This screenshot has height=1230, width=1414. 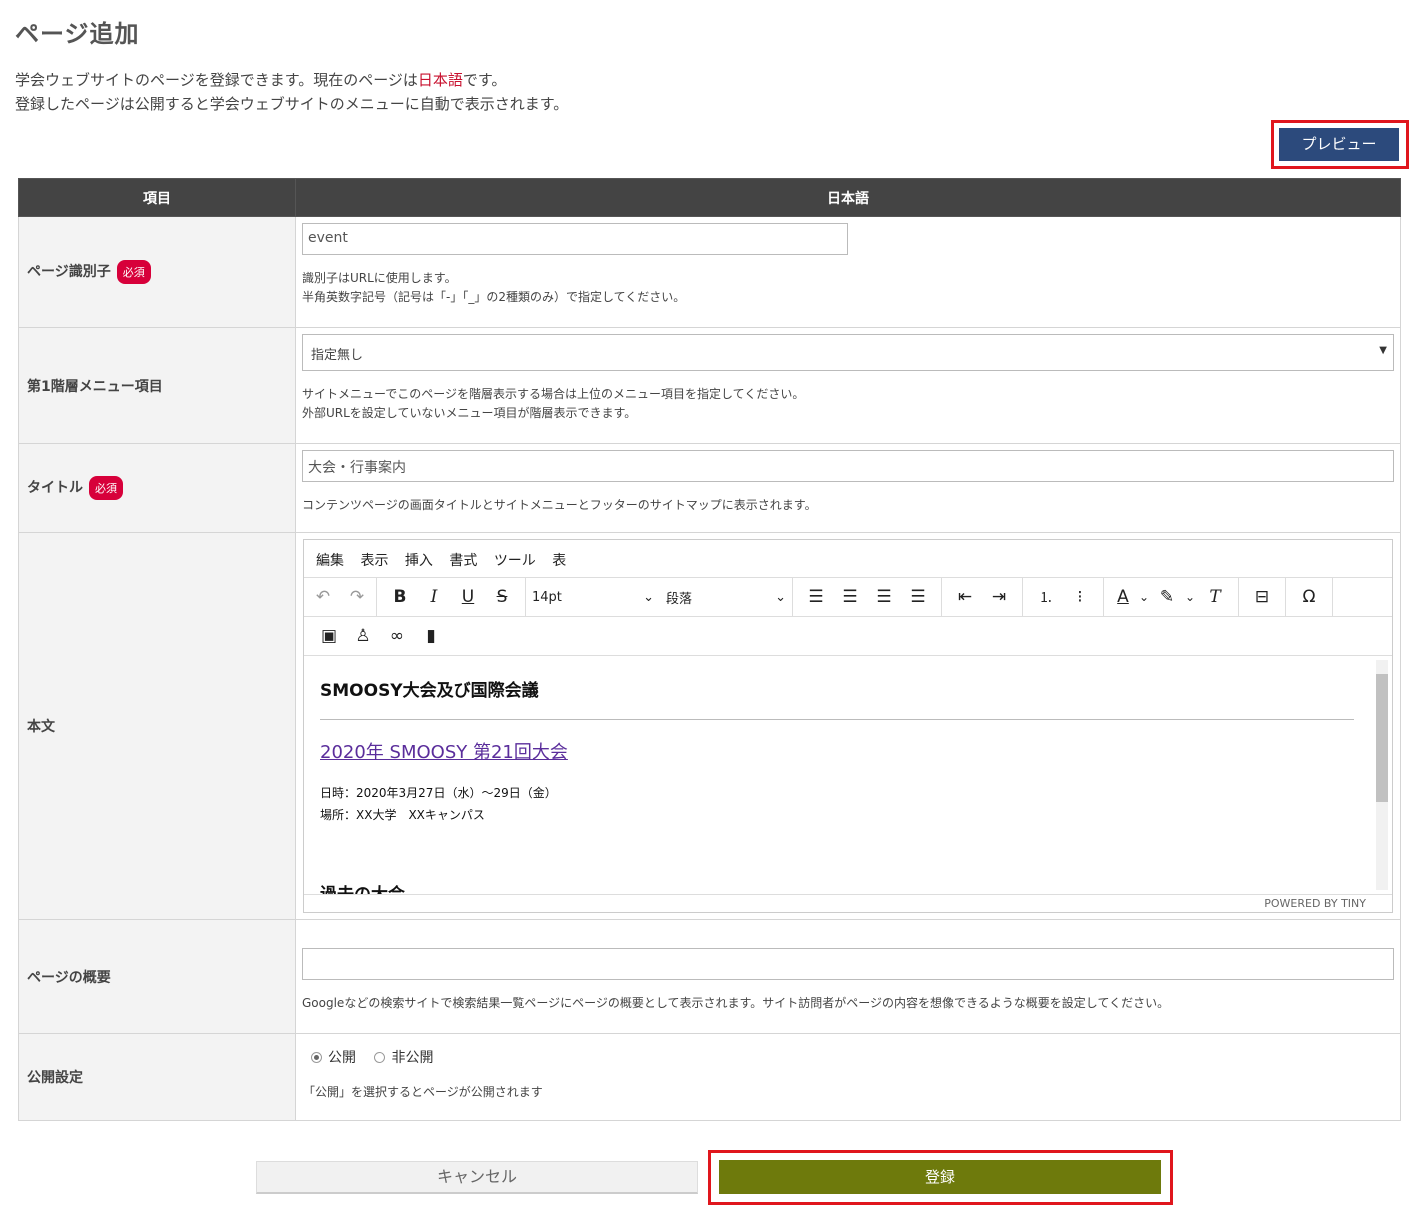 What do you see at coordinates (1123, 597) in the screenshot?
I see `text-color-icon: A` at bounding box center [1123, 597].